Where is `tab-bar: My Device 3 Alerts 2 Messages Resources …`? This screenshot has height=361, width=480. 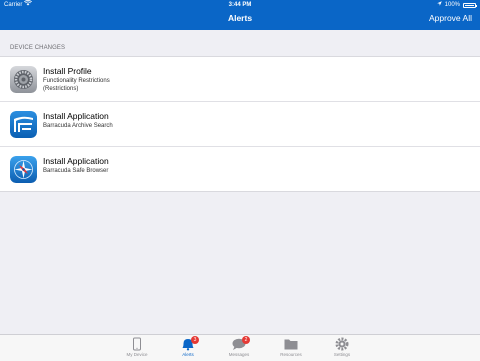
tab-bar: My Device 3 Alerts 2 Messages Resources … is located at coordinates (240, 347).